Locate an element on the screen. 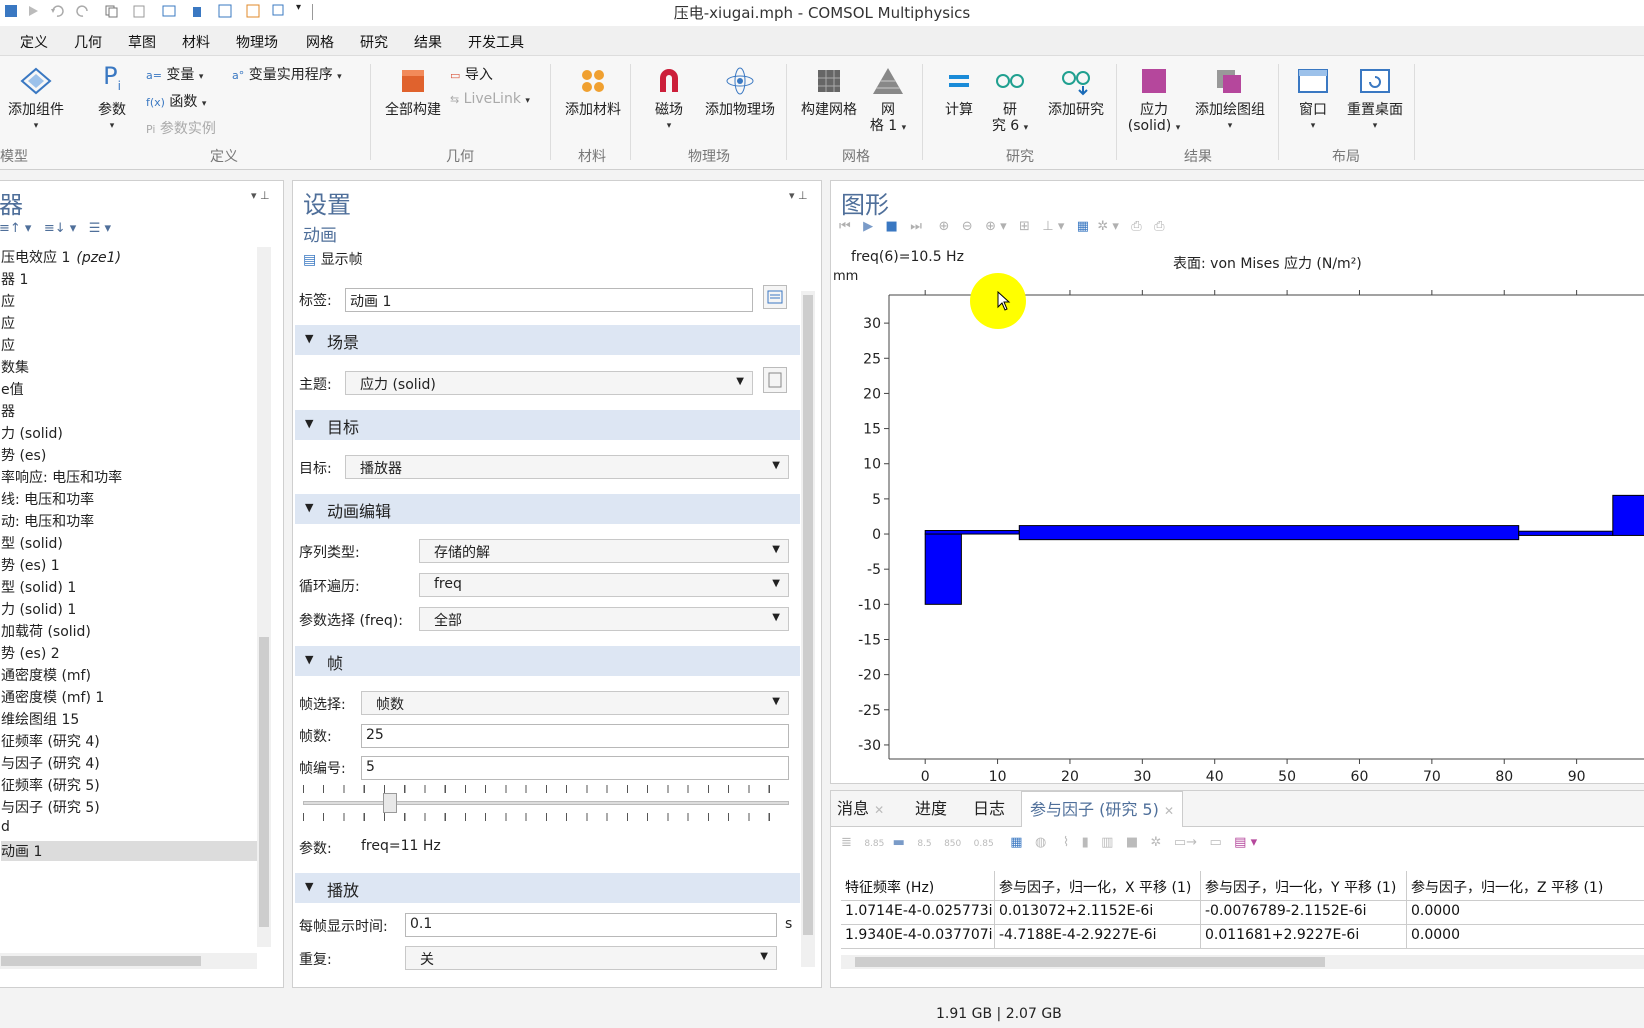 This screenshot has height=1028, width=1644. grid-cell: 1.0714E-4-0.025773i is located at coordinates (918, 913).